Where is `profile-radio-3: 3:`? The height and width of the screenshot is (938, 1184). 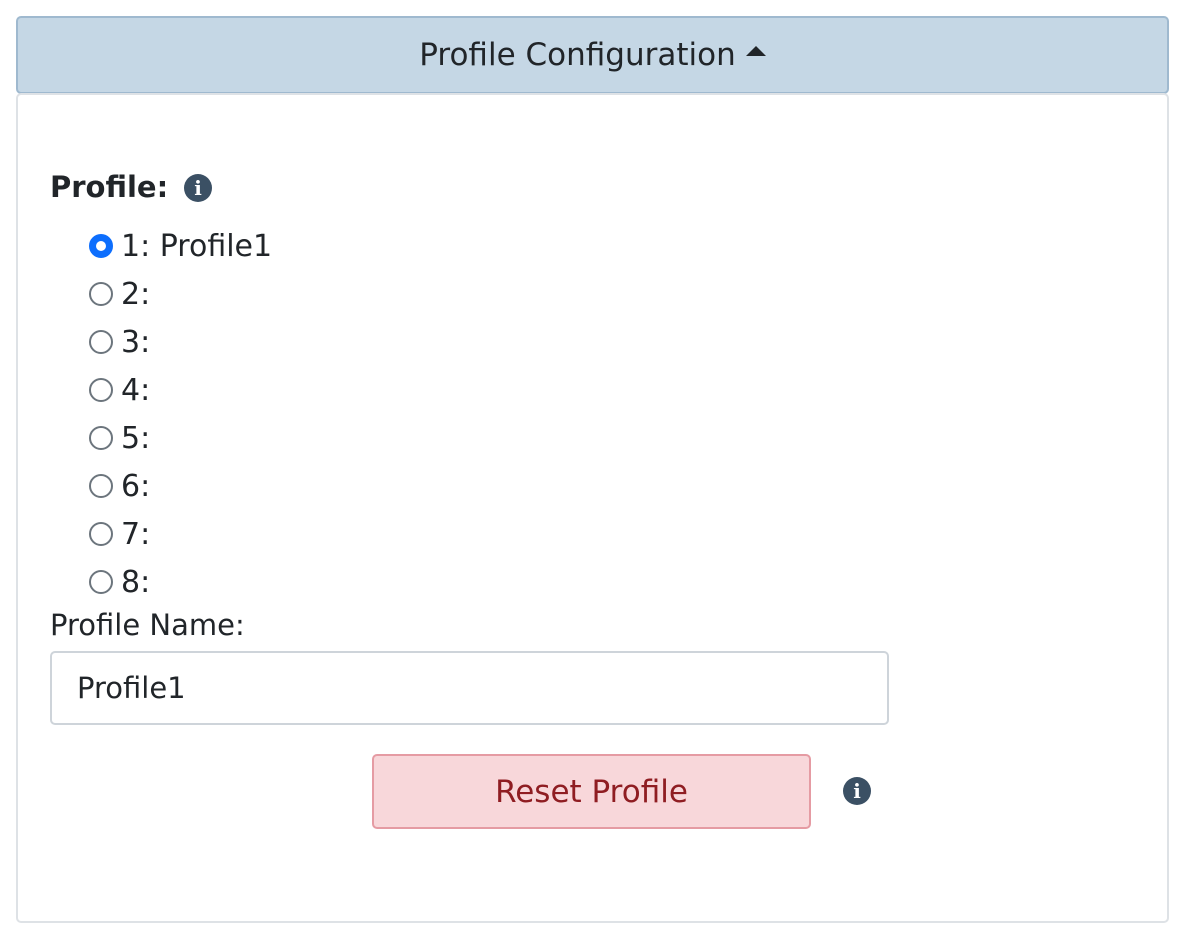
profile-radio-3: 3: is located at coordinates (119, 342).